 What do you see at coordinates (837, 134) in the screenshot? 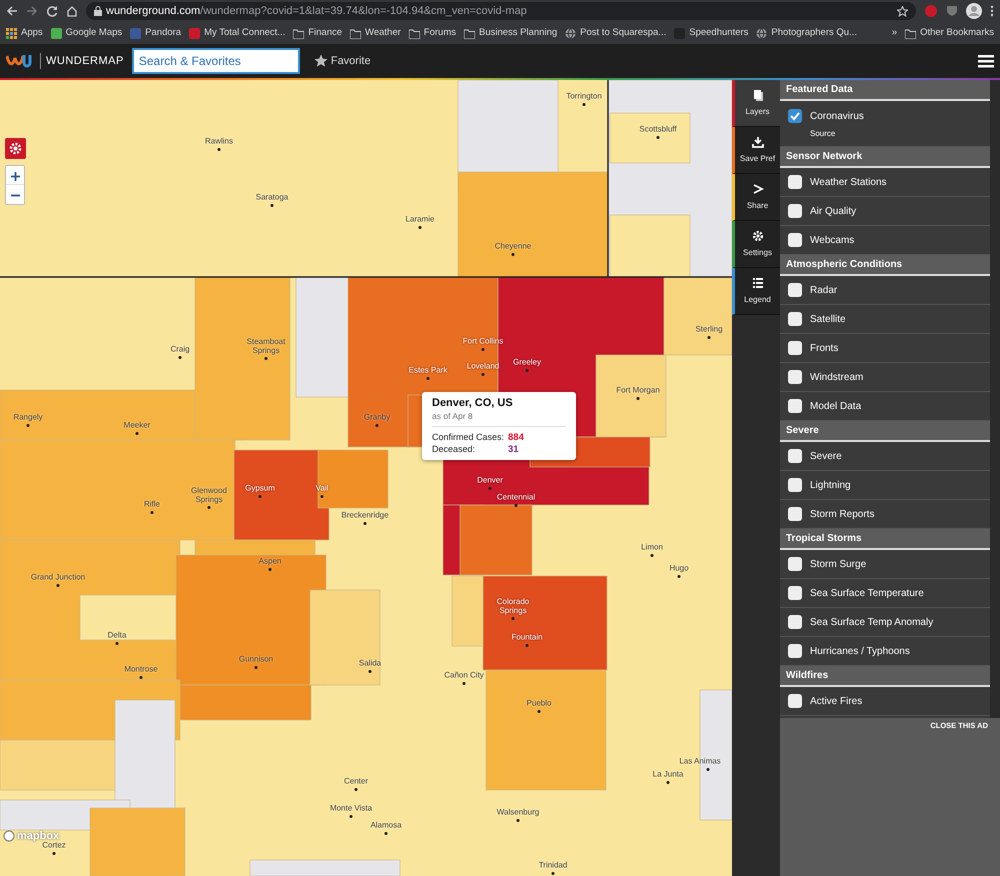
I see `source-link: Source` at bounding box center [837, 134].